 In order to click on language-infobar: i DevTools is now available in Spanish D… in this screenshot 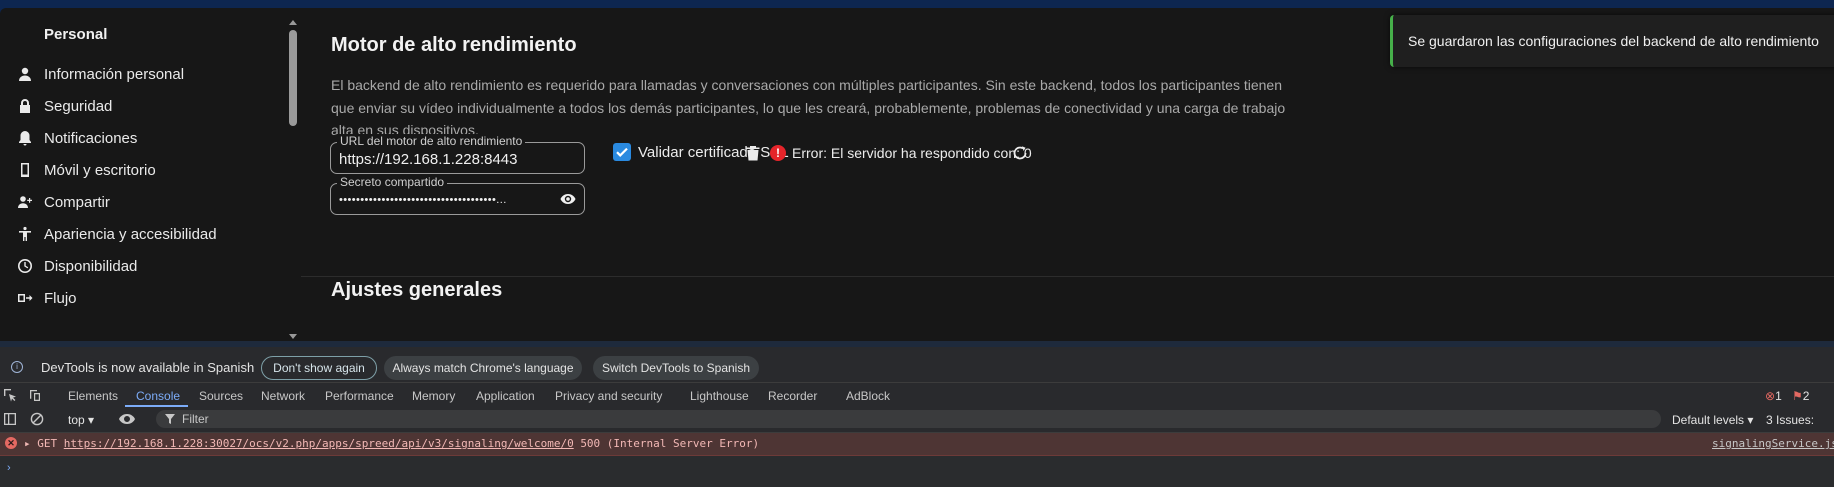, I will do `click(917, 364)`.